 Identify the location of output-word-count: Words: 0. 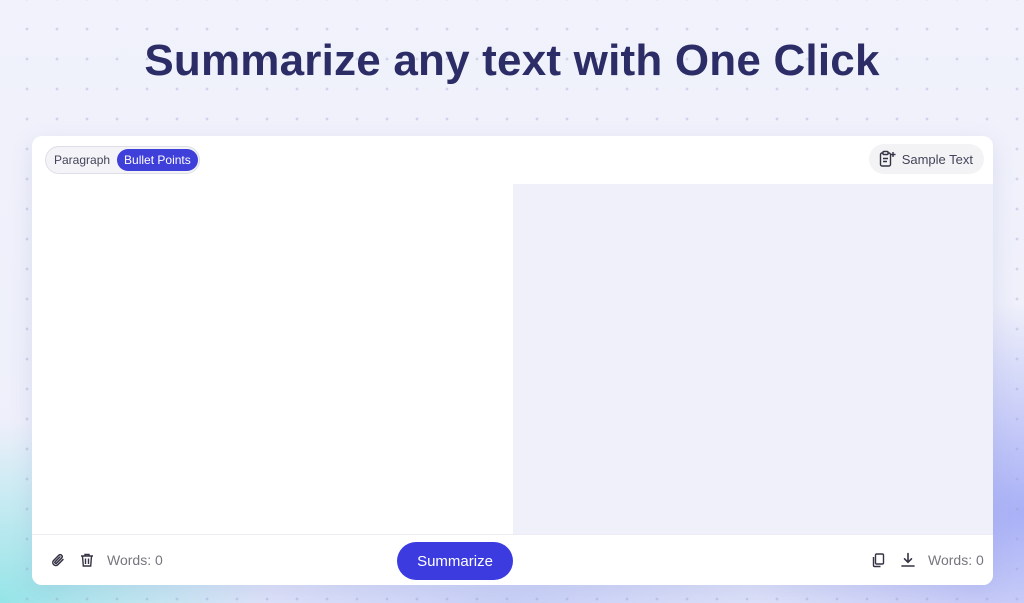
(956, 560).